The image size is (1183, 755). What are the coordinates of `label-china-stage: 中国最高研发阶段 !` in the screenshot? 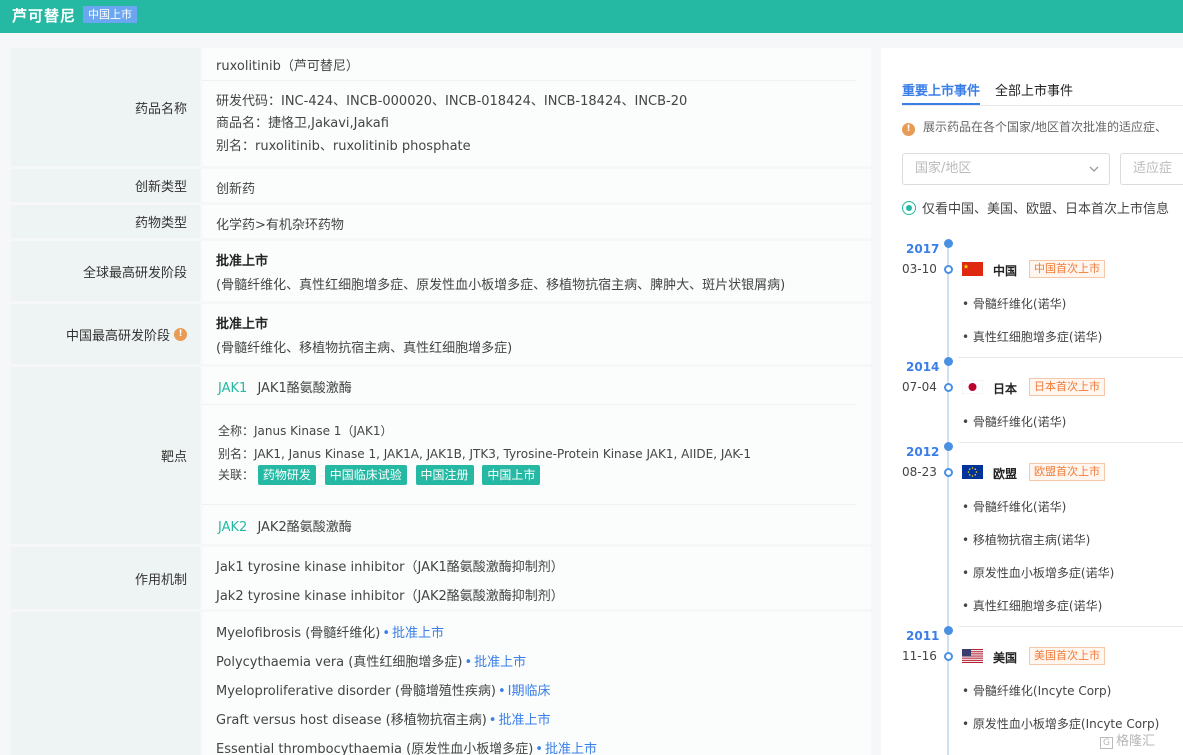 It's located at (105, 334).